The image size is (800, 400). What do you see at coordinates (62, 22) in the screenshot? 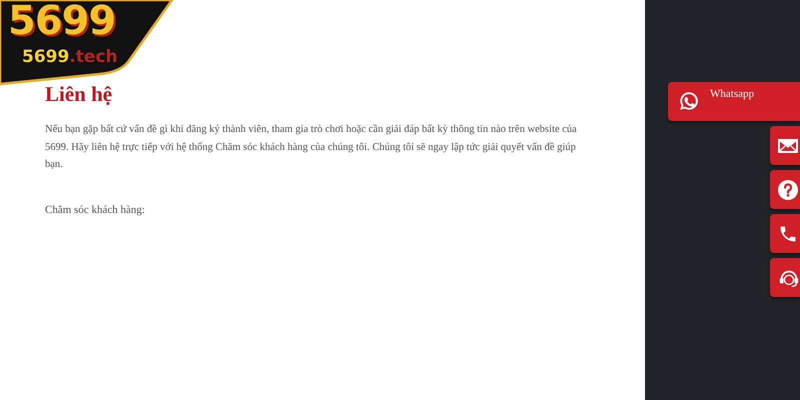
I see `logo-text: 5699` at bounding box center [62, 22].